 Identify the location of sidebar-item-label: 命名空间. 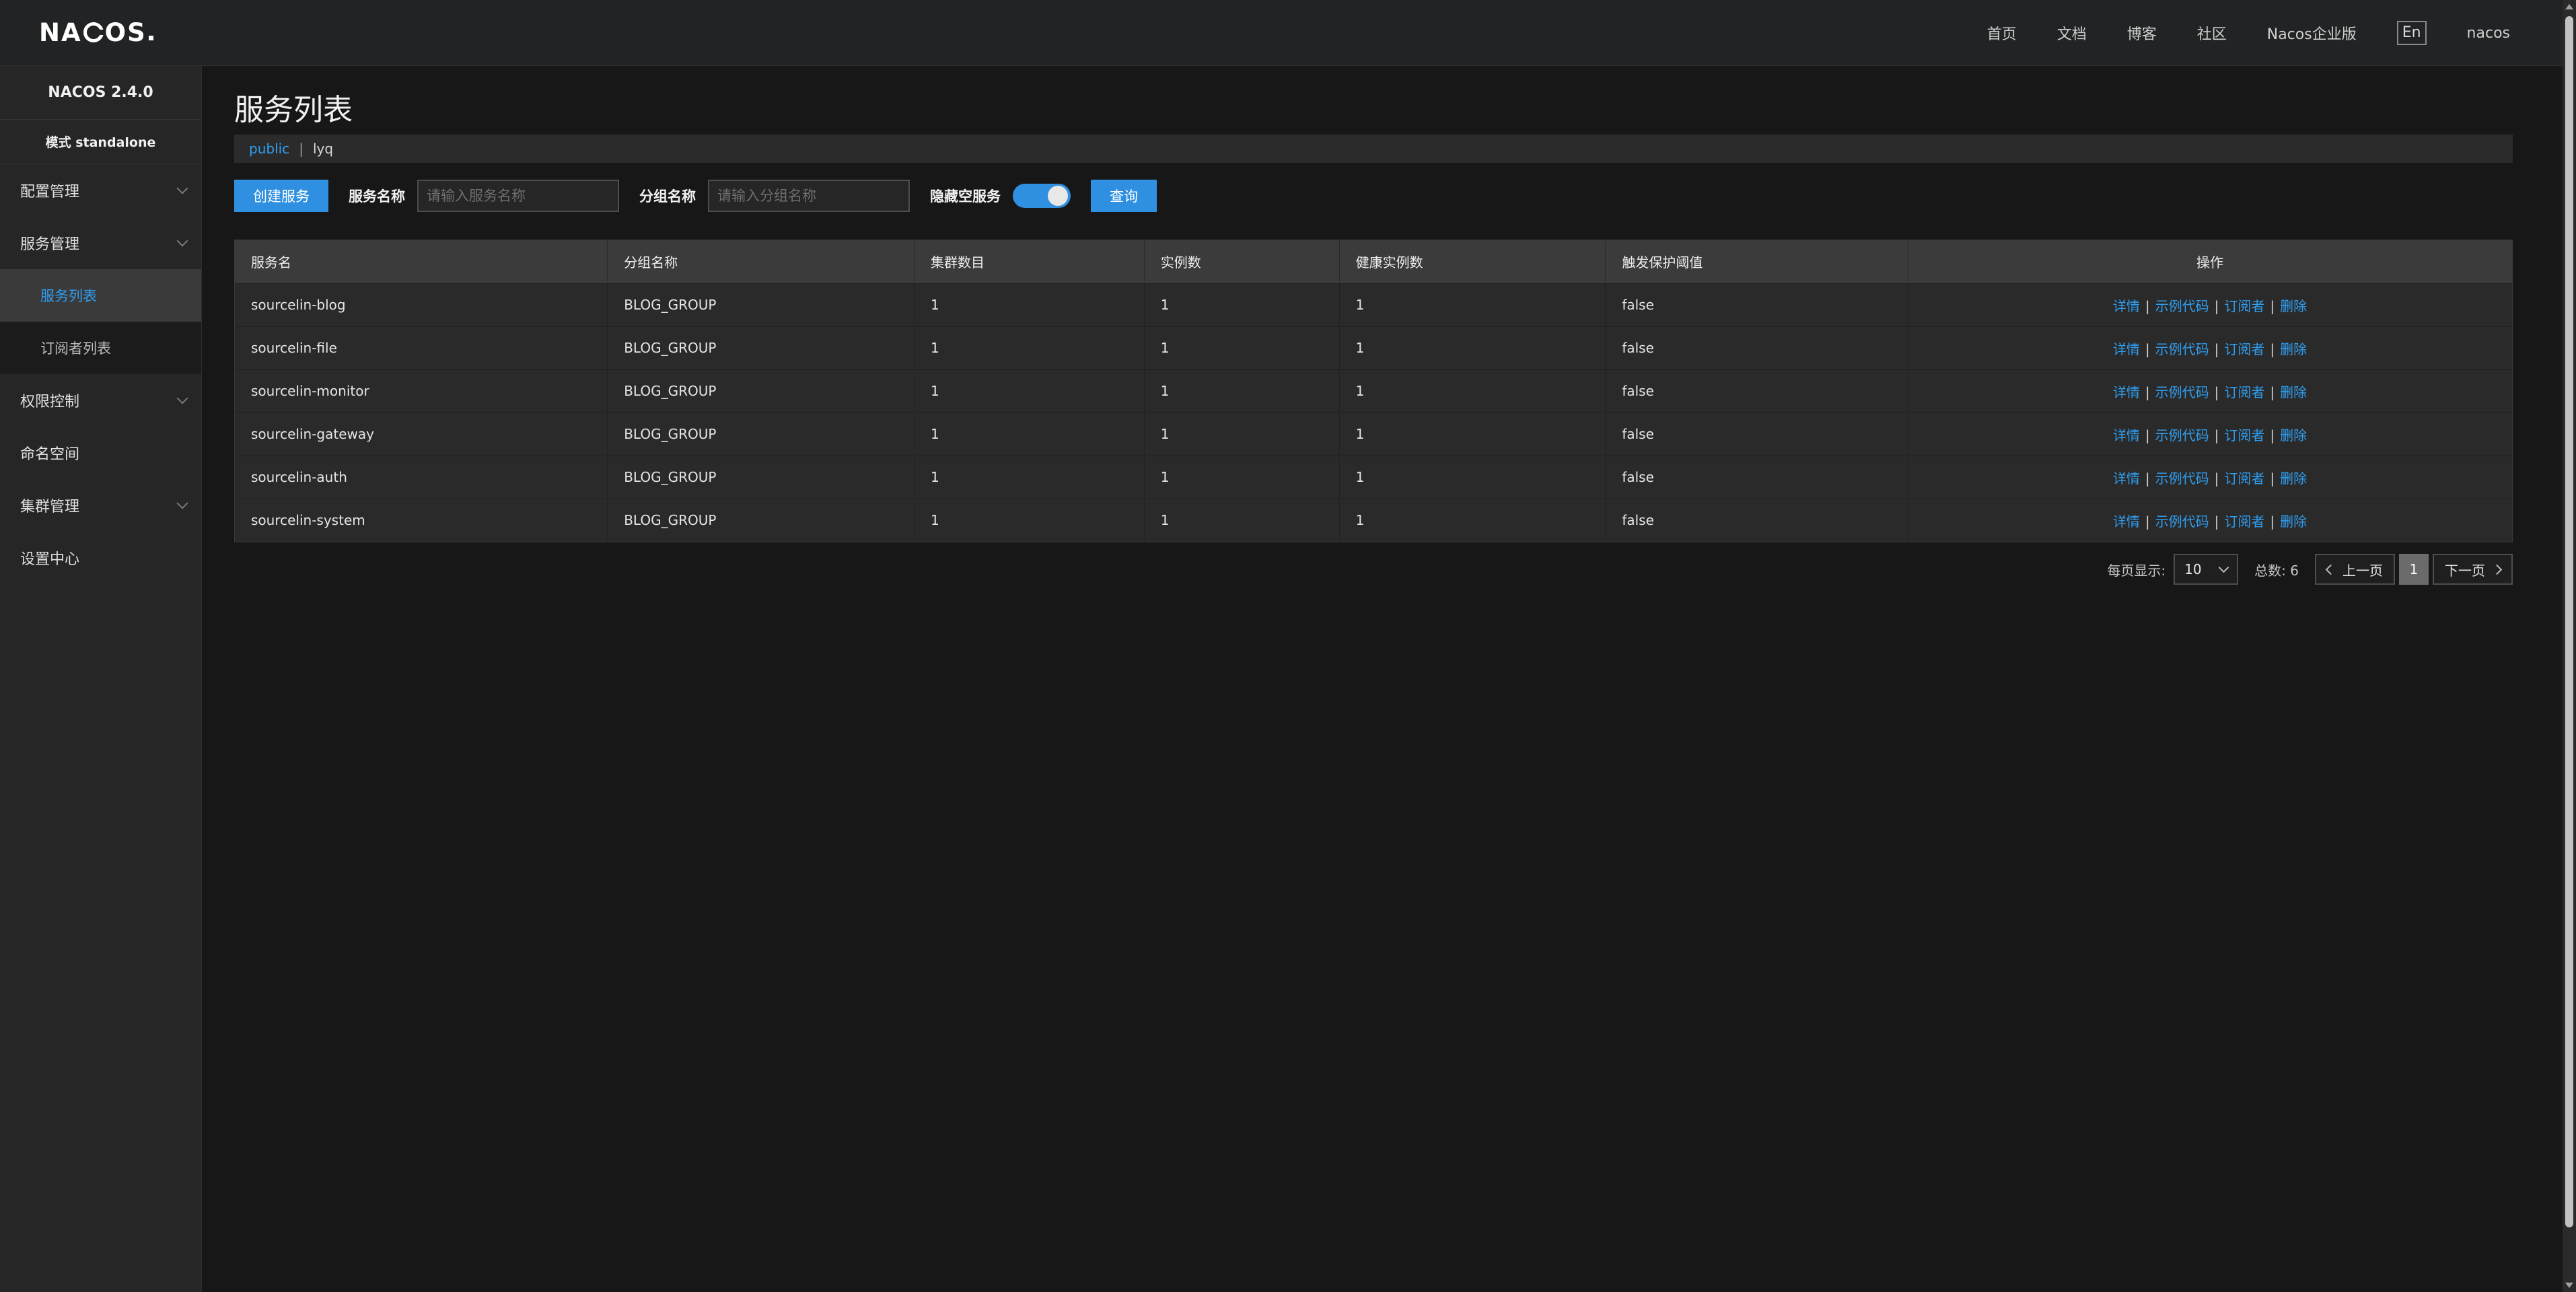
(50, 455).